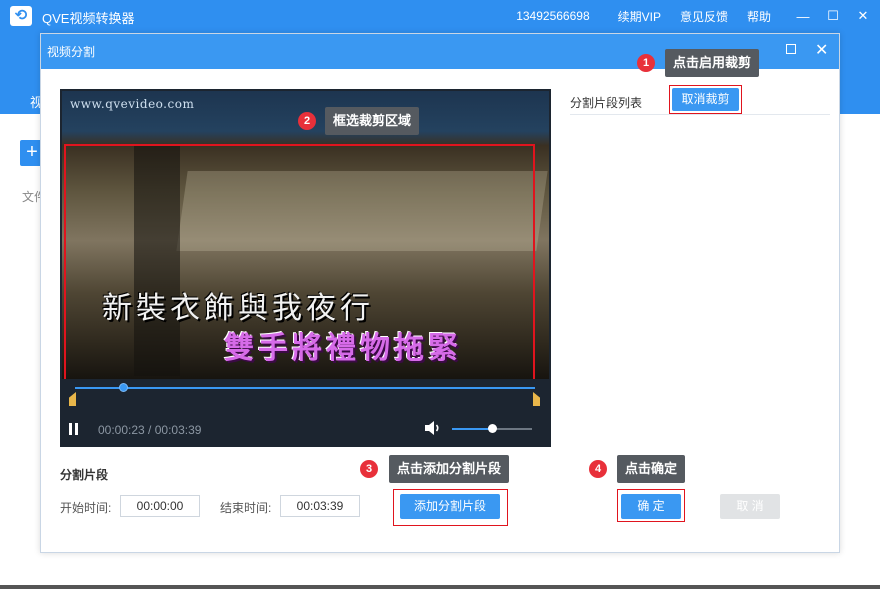 The height and width of the screenshot is (589, 880). What do you see at coordinates (821, 50) in the screenshot?
I see `dialog-close-icon: ✕` at bounding box center [821, 50].